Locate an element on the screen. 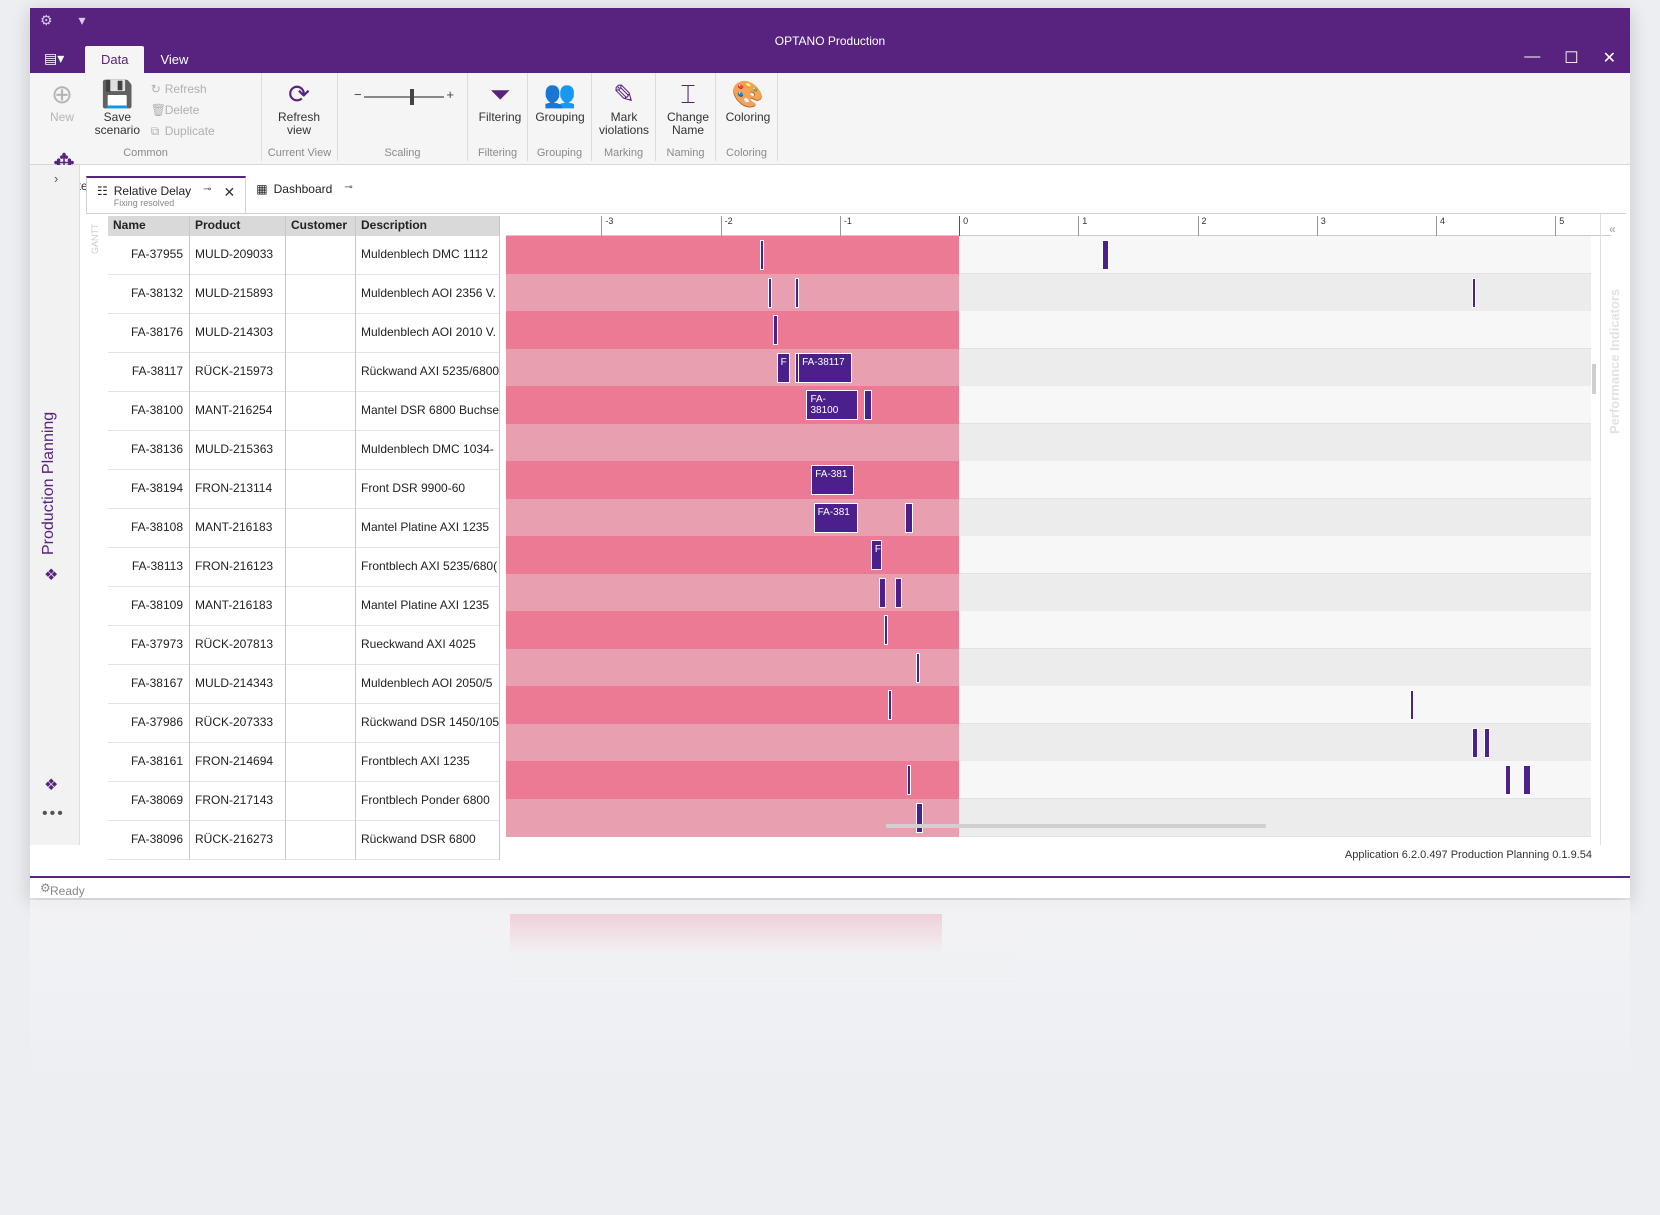 Image resolution: width=1660 pixels, height=1215 pixels. settings-icon: ⚙ is located at coordinates (46, 20).